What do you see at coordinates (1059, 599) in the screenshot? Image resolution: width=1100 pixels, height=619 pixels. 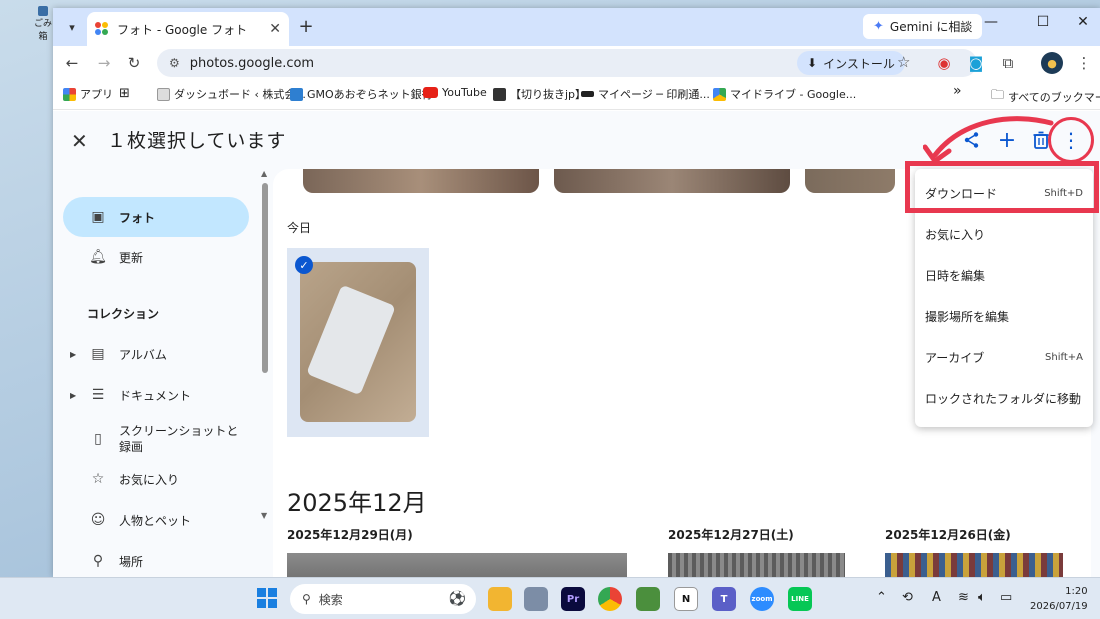 I see `taskbar-clock: 1:20 2026/07/19` at bounding box center [1059, 599].